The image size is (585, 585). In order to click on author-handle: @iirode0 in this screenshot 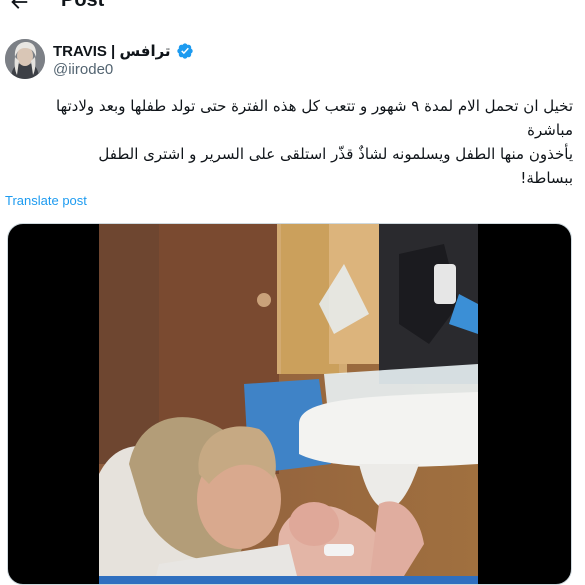, I will do `click(83, 69)`.